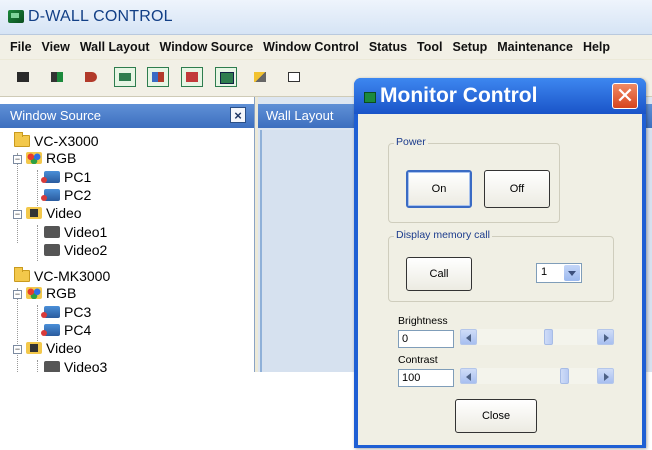 The height and width of the screenshot is (450, 652). I want to click on app-title: D-WALL CONTROL, so click(100, 16).